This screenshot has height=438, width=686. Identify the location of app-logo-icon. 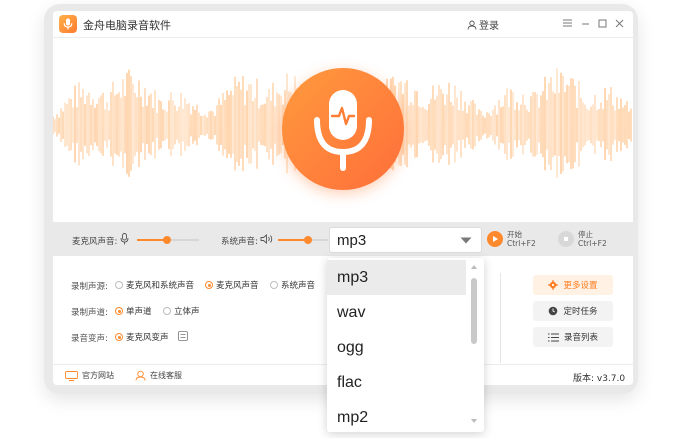
(68, 24).